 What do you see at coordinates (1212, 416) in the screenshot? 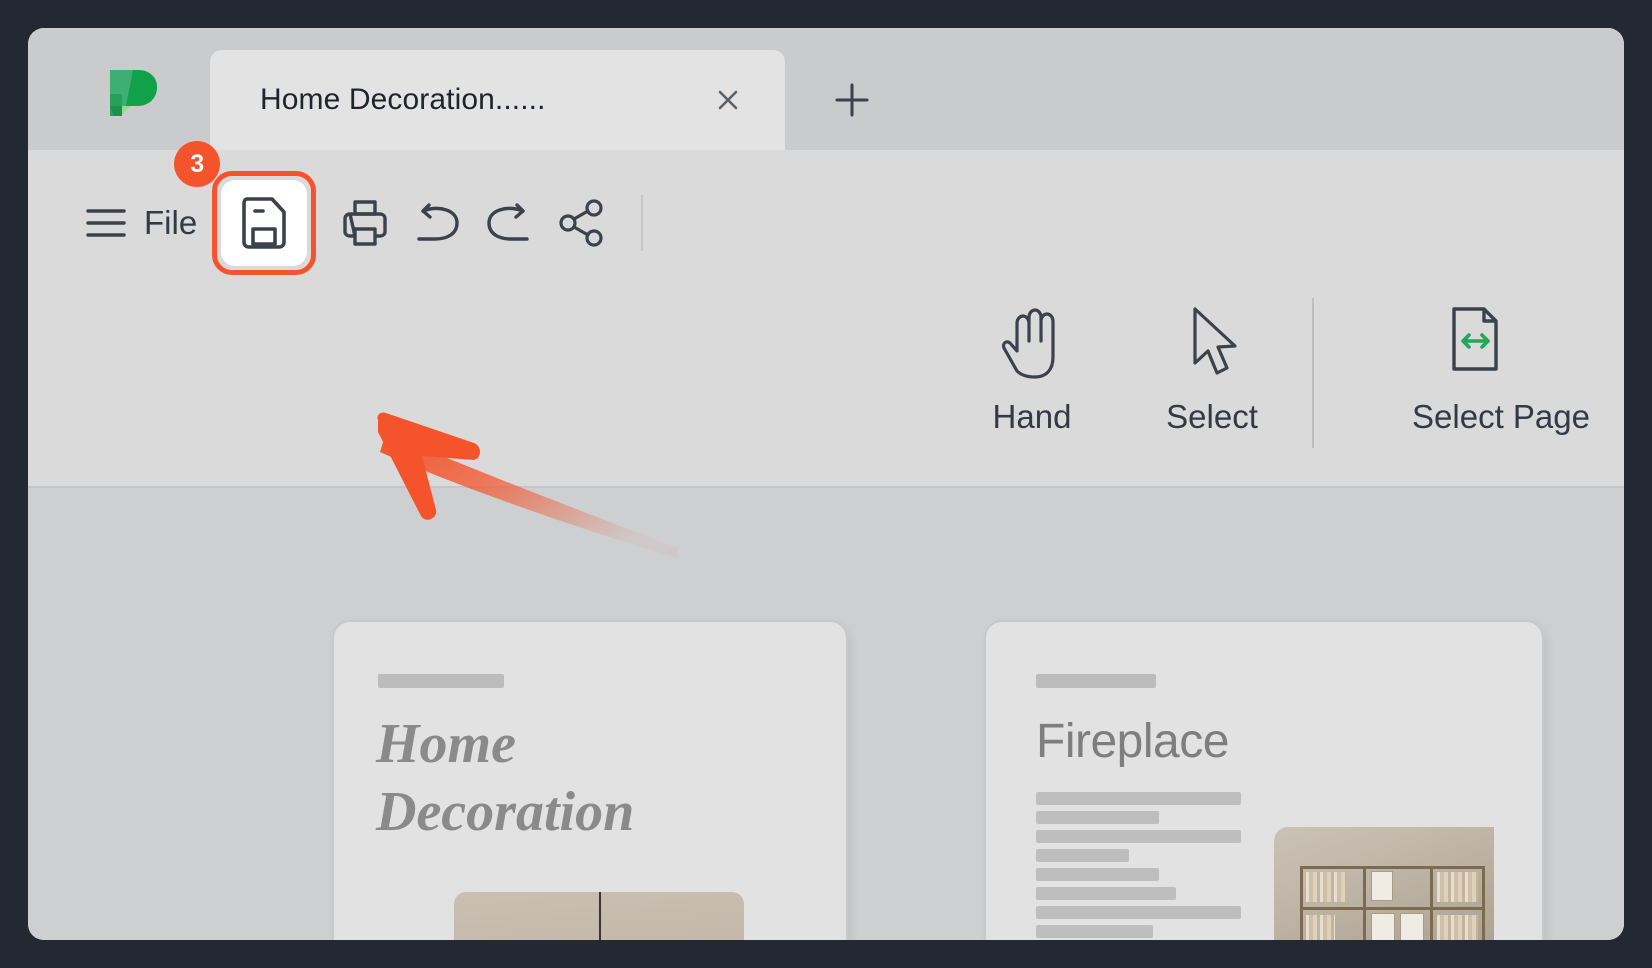
I see `select-tool-label: Select` at bounding box center [1212, 416].